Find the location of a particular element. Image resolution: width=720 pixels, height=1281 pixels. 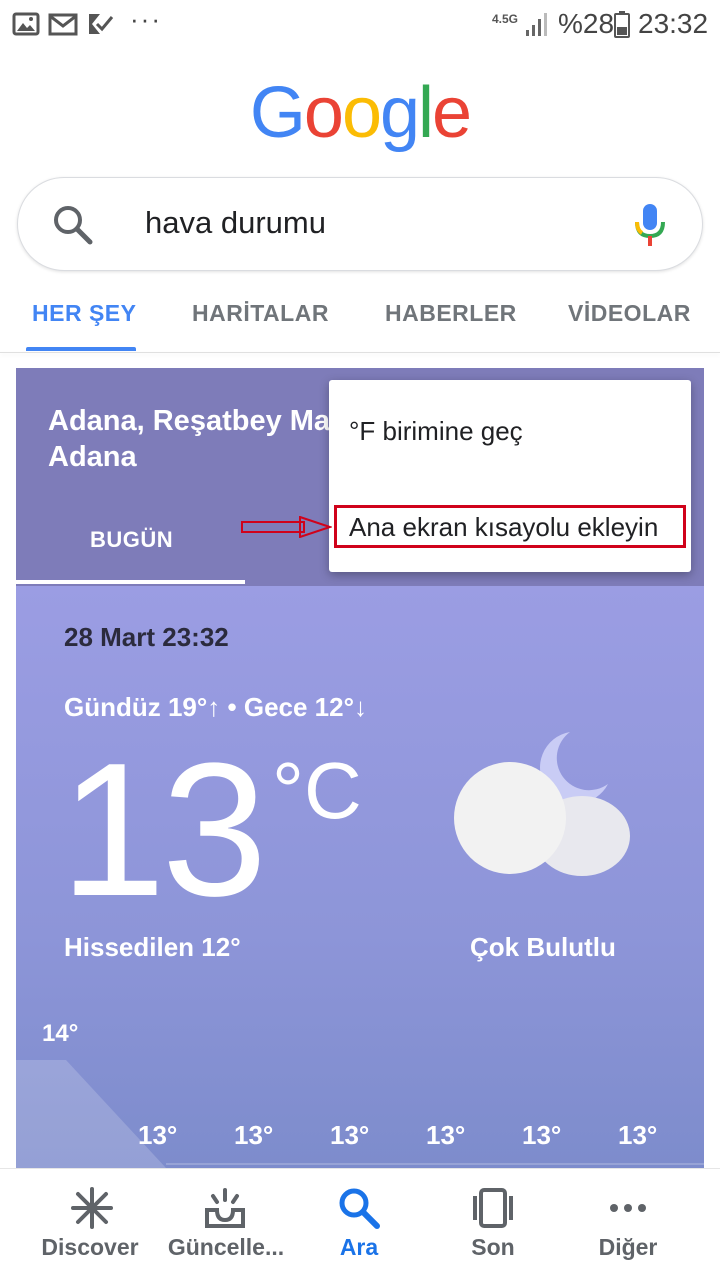

hourly-temperature-area is located at coordinates (360, 1114).